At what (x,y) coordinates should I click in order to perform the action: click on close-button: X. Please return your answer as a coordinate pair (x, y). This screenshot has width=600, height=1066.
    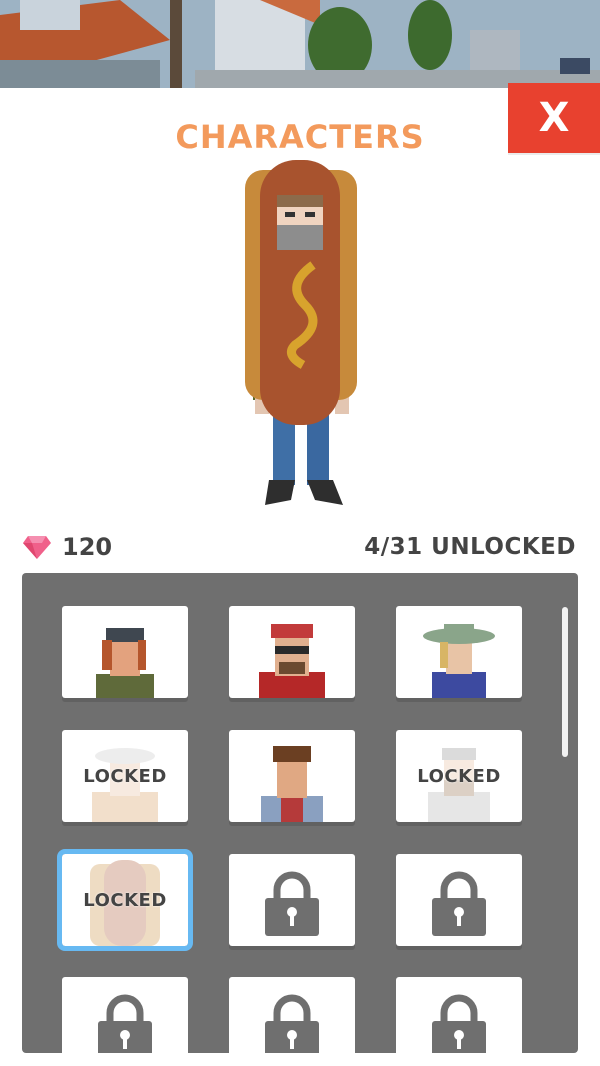
    Looking at the image, I should click on (554, 118).